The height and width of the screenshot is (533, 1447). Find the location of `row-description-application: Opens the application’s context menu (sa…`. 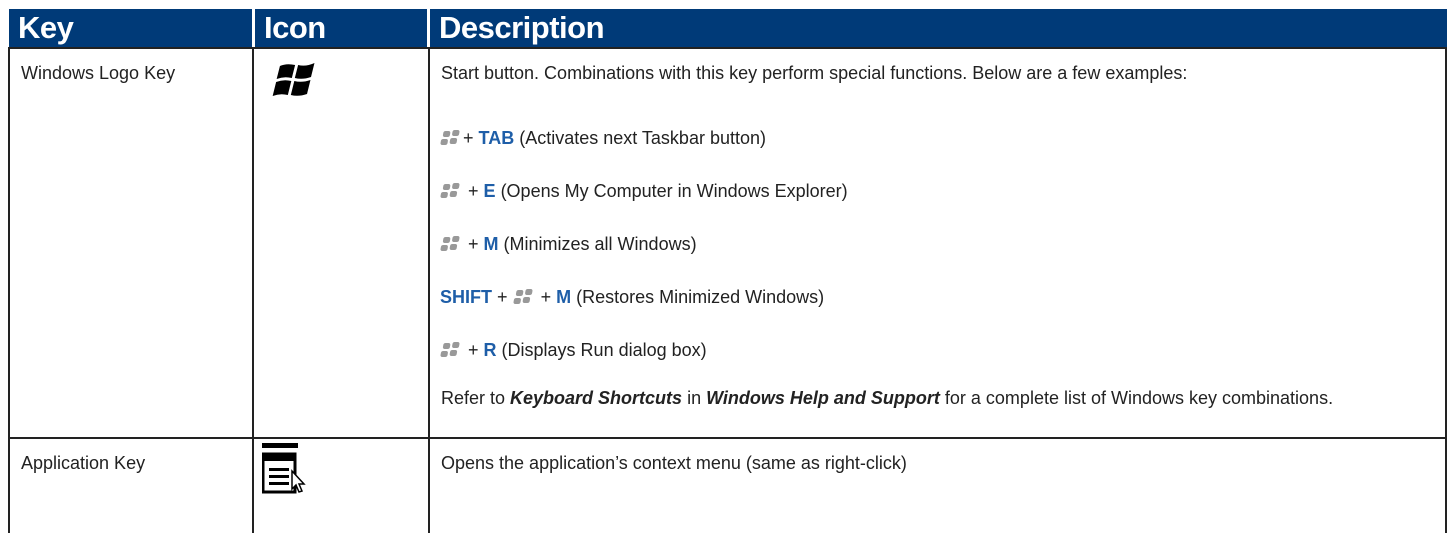

row-description-application: Opens the application’s context menu (sa… is located at coordinates (674, 463).